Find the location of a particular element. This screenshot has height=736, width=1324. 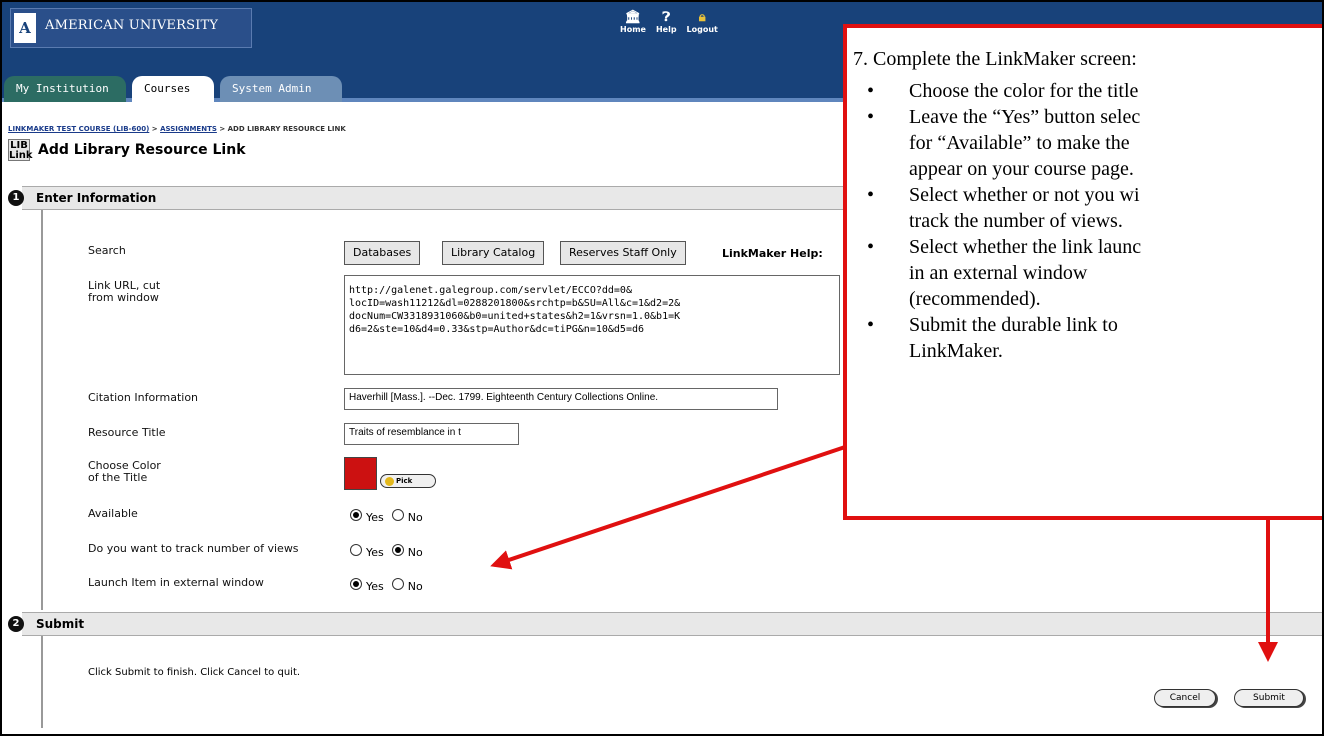

callout-bullet: Submit the durable link to LinkMaker. is located at coordinates (1094, 338).